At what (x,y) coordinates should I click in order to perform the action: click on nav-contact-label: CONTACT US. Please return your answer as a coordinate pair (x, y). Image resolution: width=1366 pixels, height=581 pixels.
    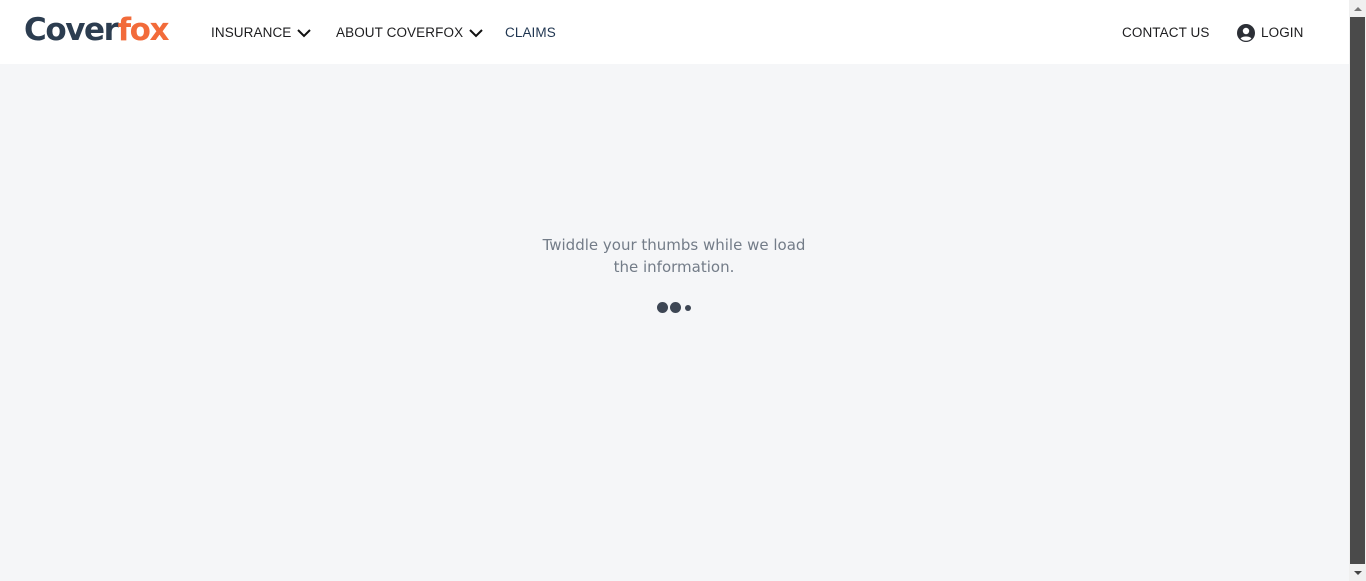
    Looking at the image, I should click on (1166, 32).